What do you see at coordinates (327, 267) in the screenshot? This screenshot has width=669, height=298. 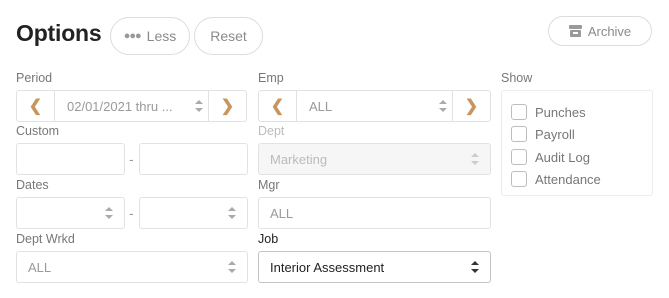 I see `job-value: Interior Assessment` at bounding box center [327, 267].